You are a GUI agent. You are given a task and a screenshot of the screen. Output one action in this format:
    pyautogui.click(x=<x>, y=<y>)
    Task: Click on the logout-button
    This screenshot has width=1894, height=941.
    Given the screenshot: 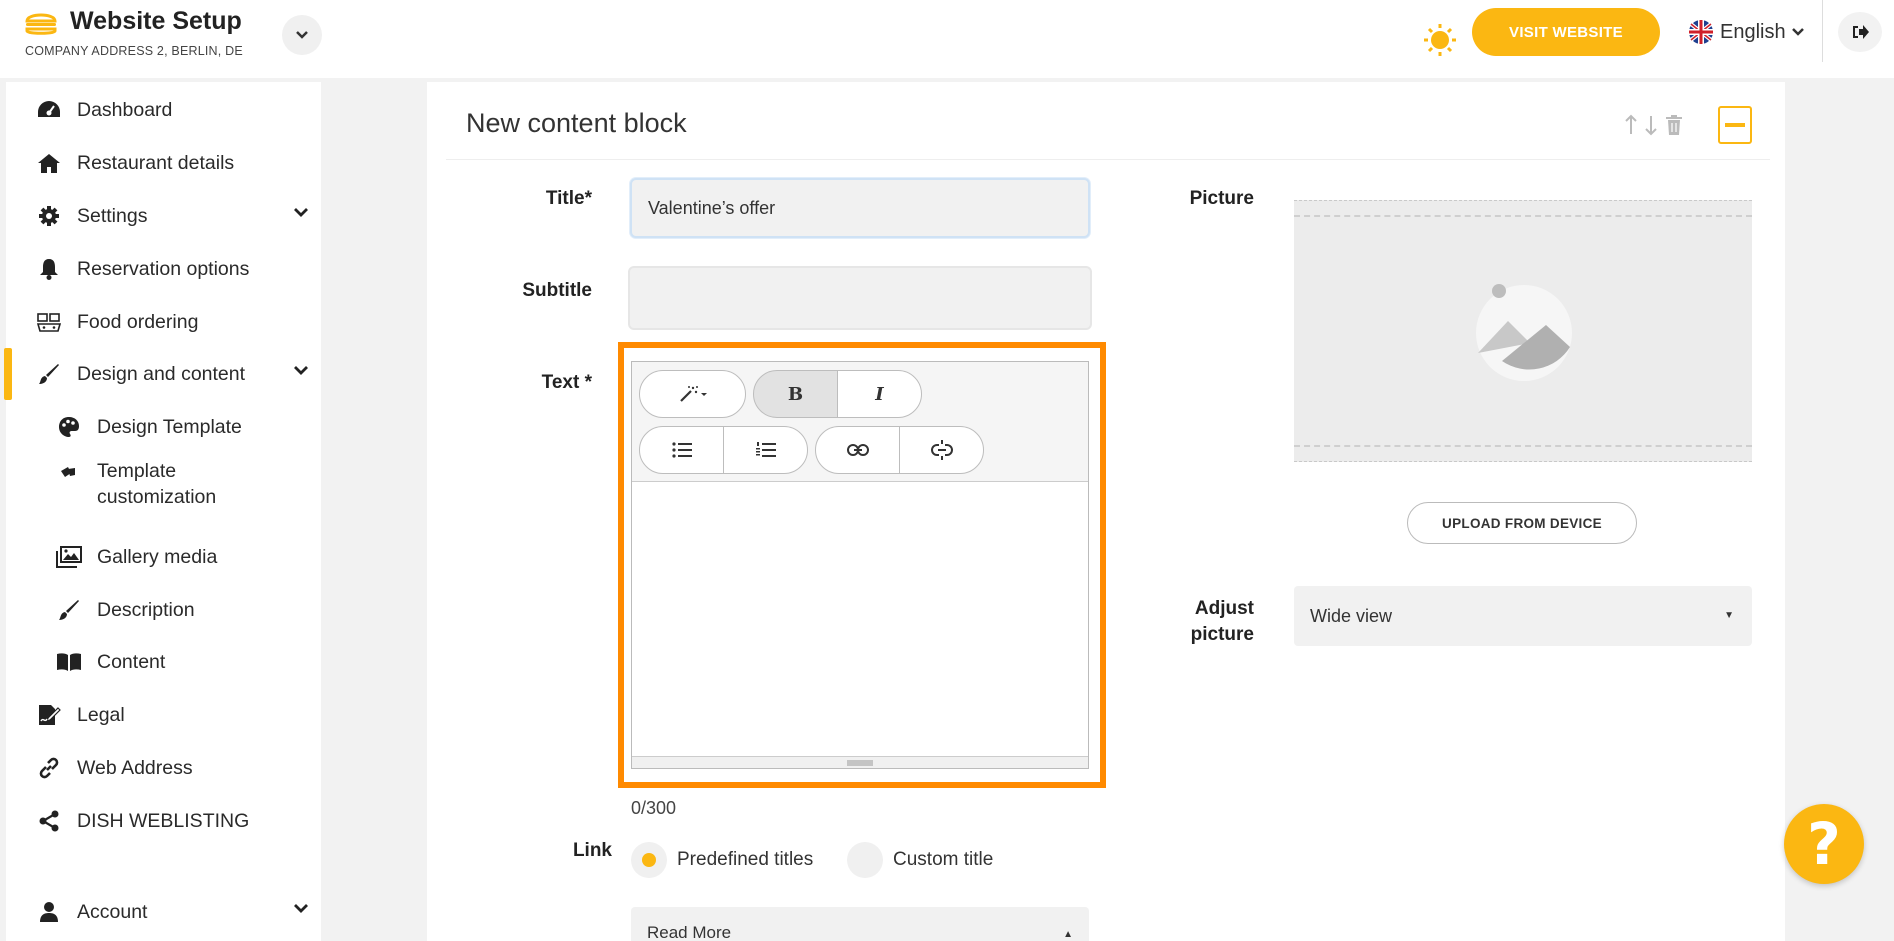 What is the action you would take?
    pyautogui.click(x=1860, y=32)
    